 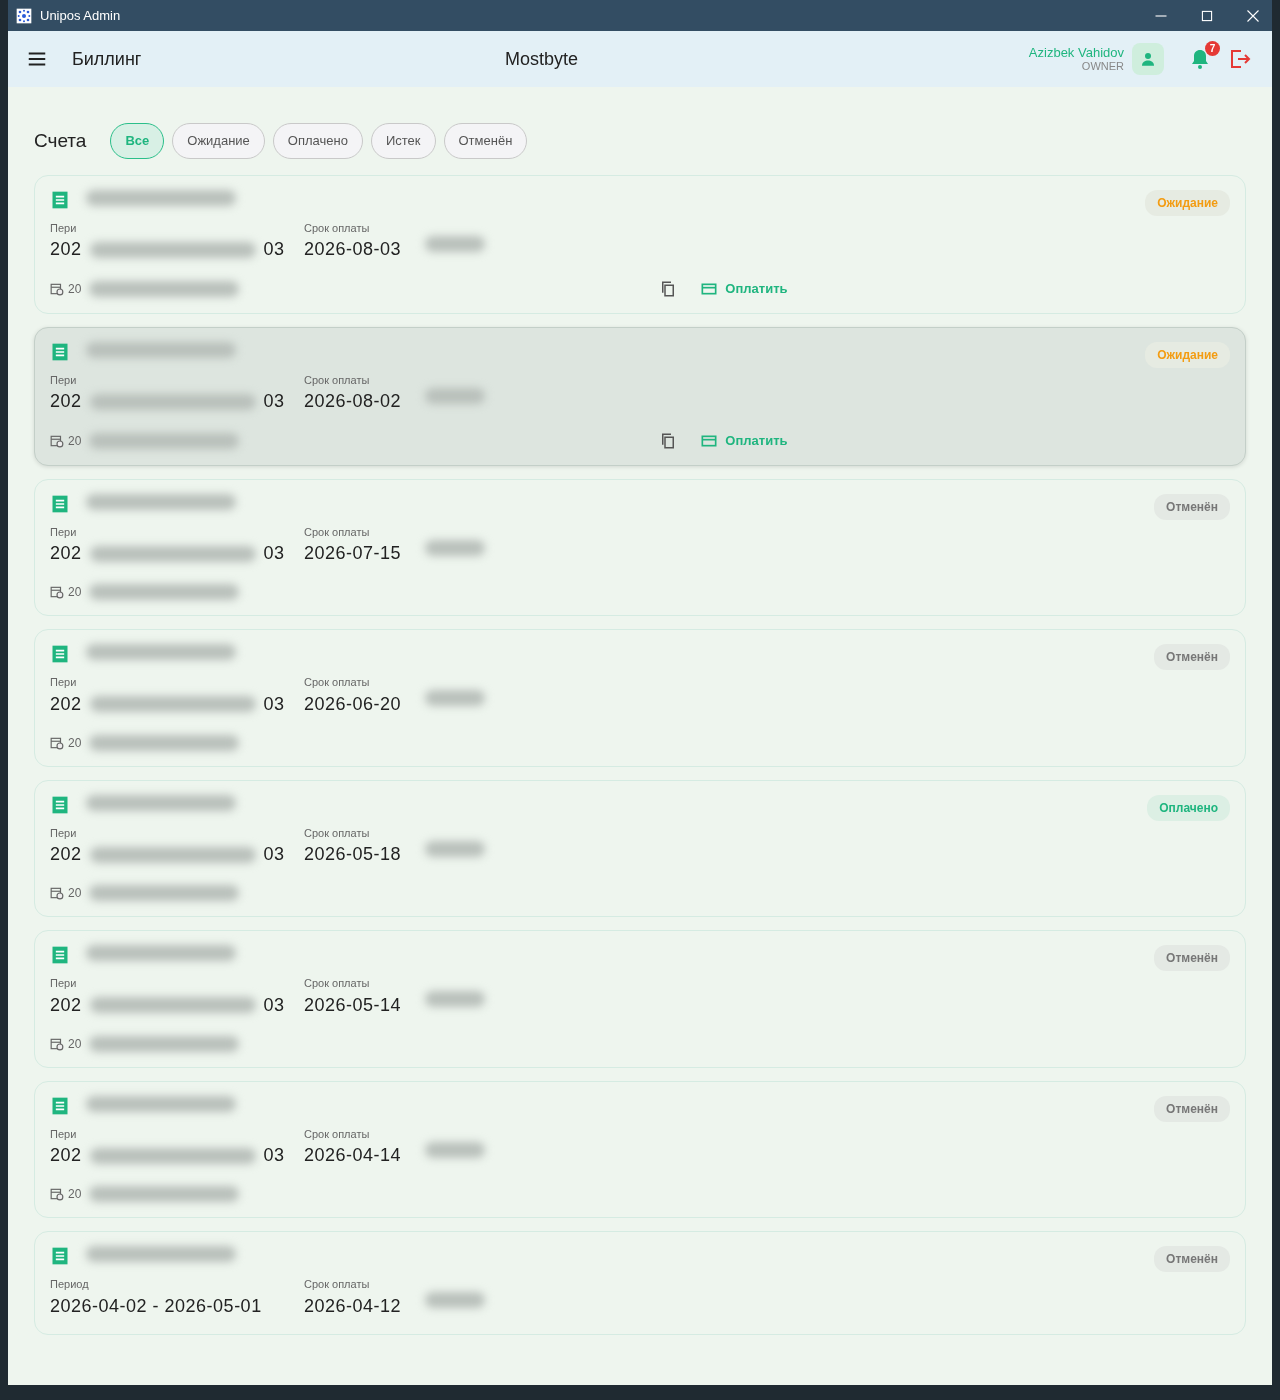 What do you see at coordinates (1212, 48) in the screenshot?
I see `notification-count: 7` at bounding box center [1212, 48].